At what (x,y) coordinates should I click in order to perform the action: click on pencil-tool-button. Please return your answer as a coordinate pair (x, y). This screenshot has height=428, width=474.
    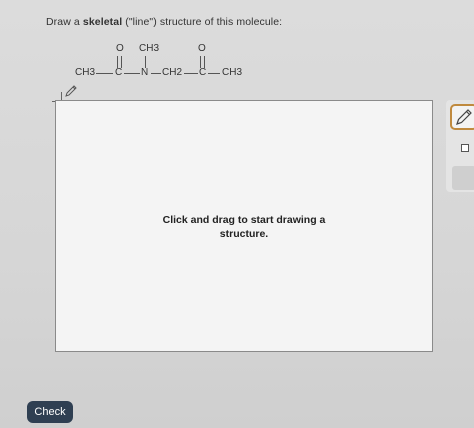
    Looking at the image, I should click on (462, 117).